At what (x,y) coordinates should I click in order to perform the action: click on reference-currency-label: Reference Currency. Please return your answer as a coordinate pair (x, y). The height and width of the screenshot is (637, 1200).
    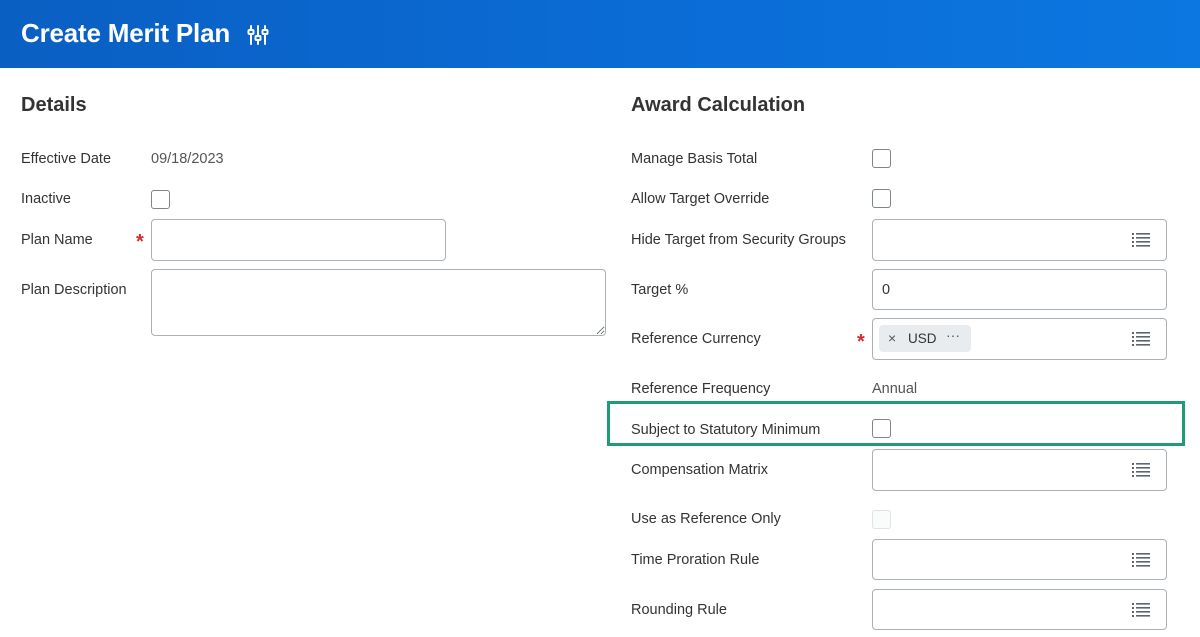
    Looking at the image, I should click on (696, 339).